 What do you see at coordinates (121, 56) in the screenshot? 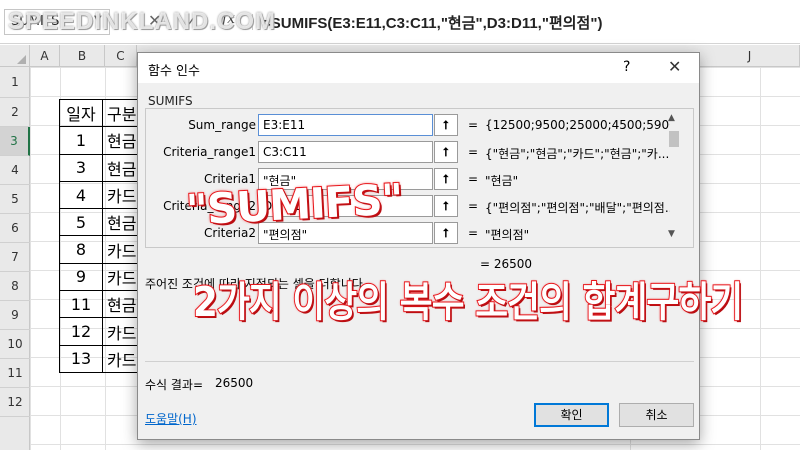
I see `column-header-c: C` at bounding box center [121, 56].